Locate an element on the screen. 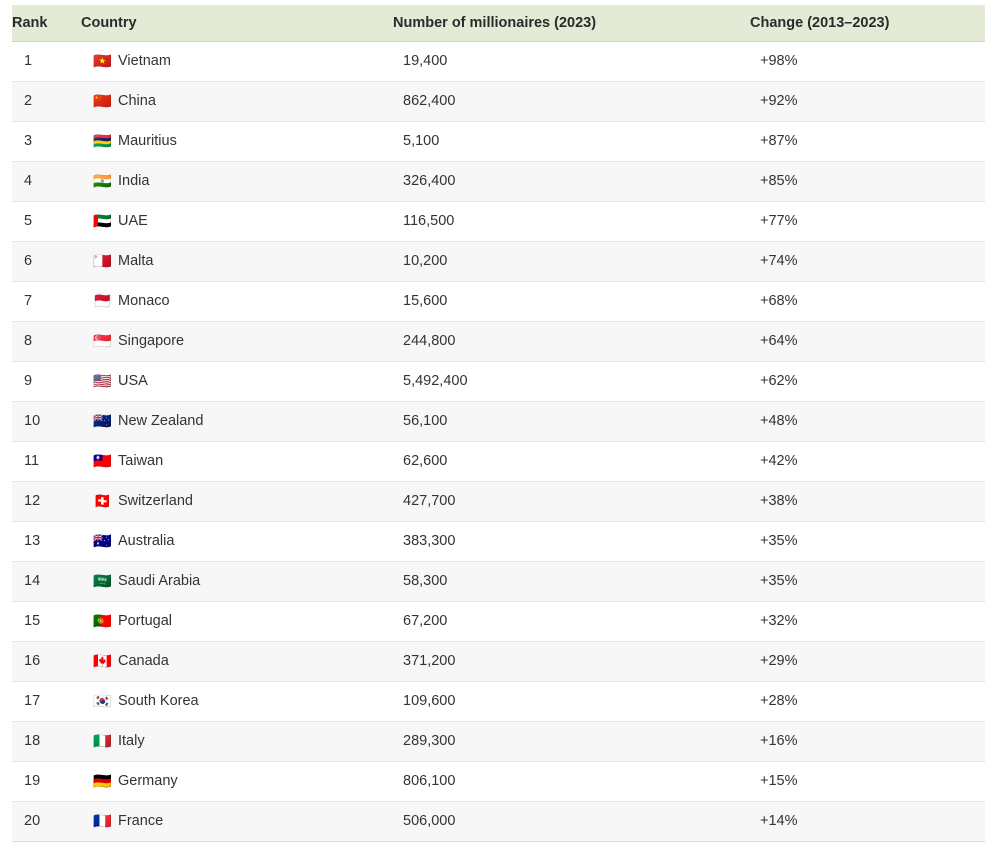 The width and height of the screenshot is (1000, 851). country-cell: 🇮🇳 India is located at coordinates (242, 180).